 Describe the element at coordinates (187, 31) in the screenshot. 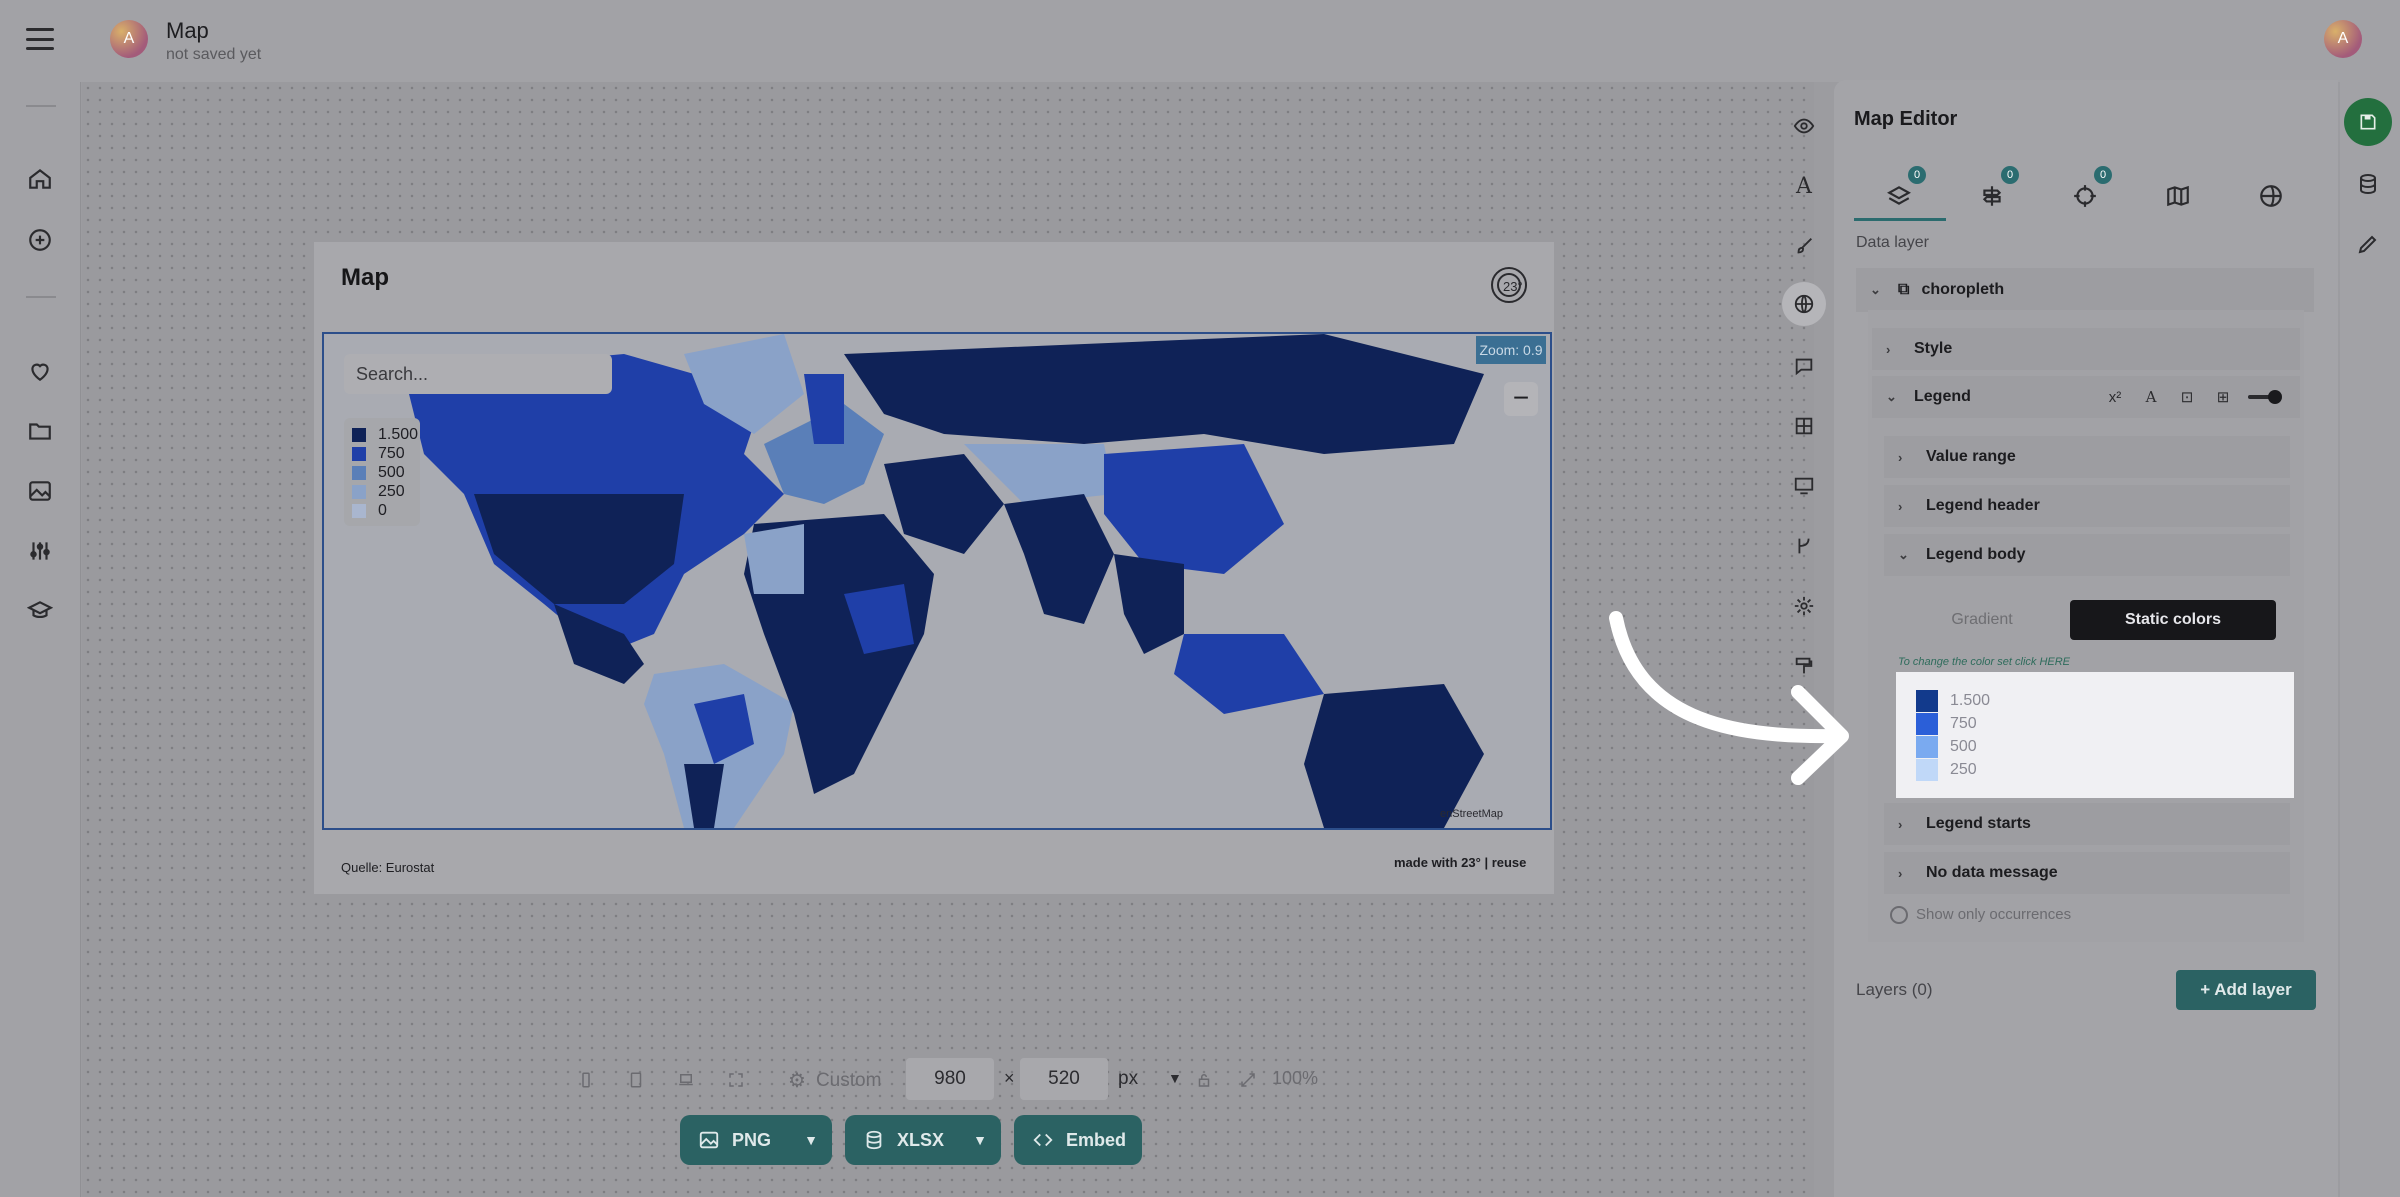

I see `document-title: Map` at that location.